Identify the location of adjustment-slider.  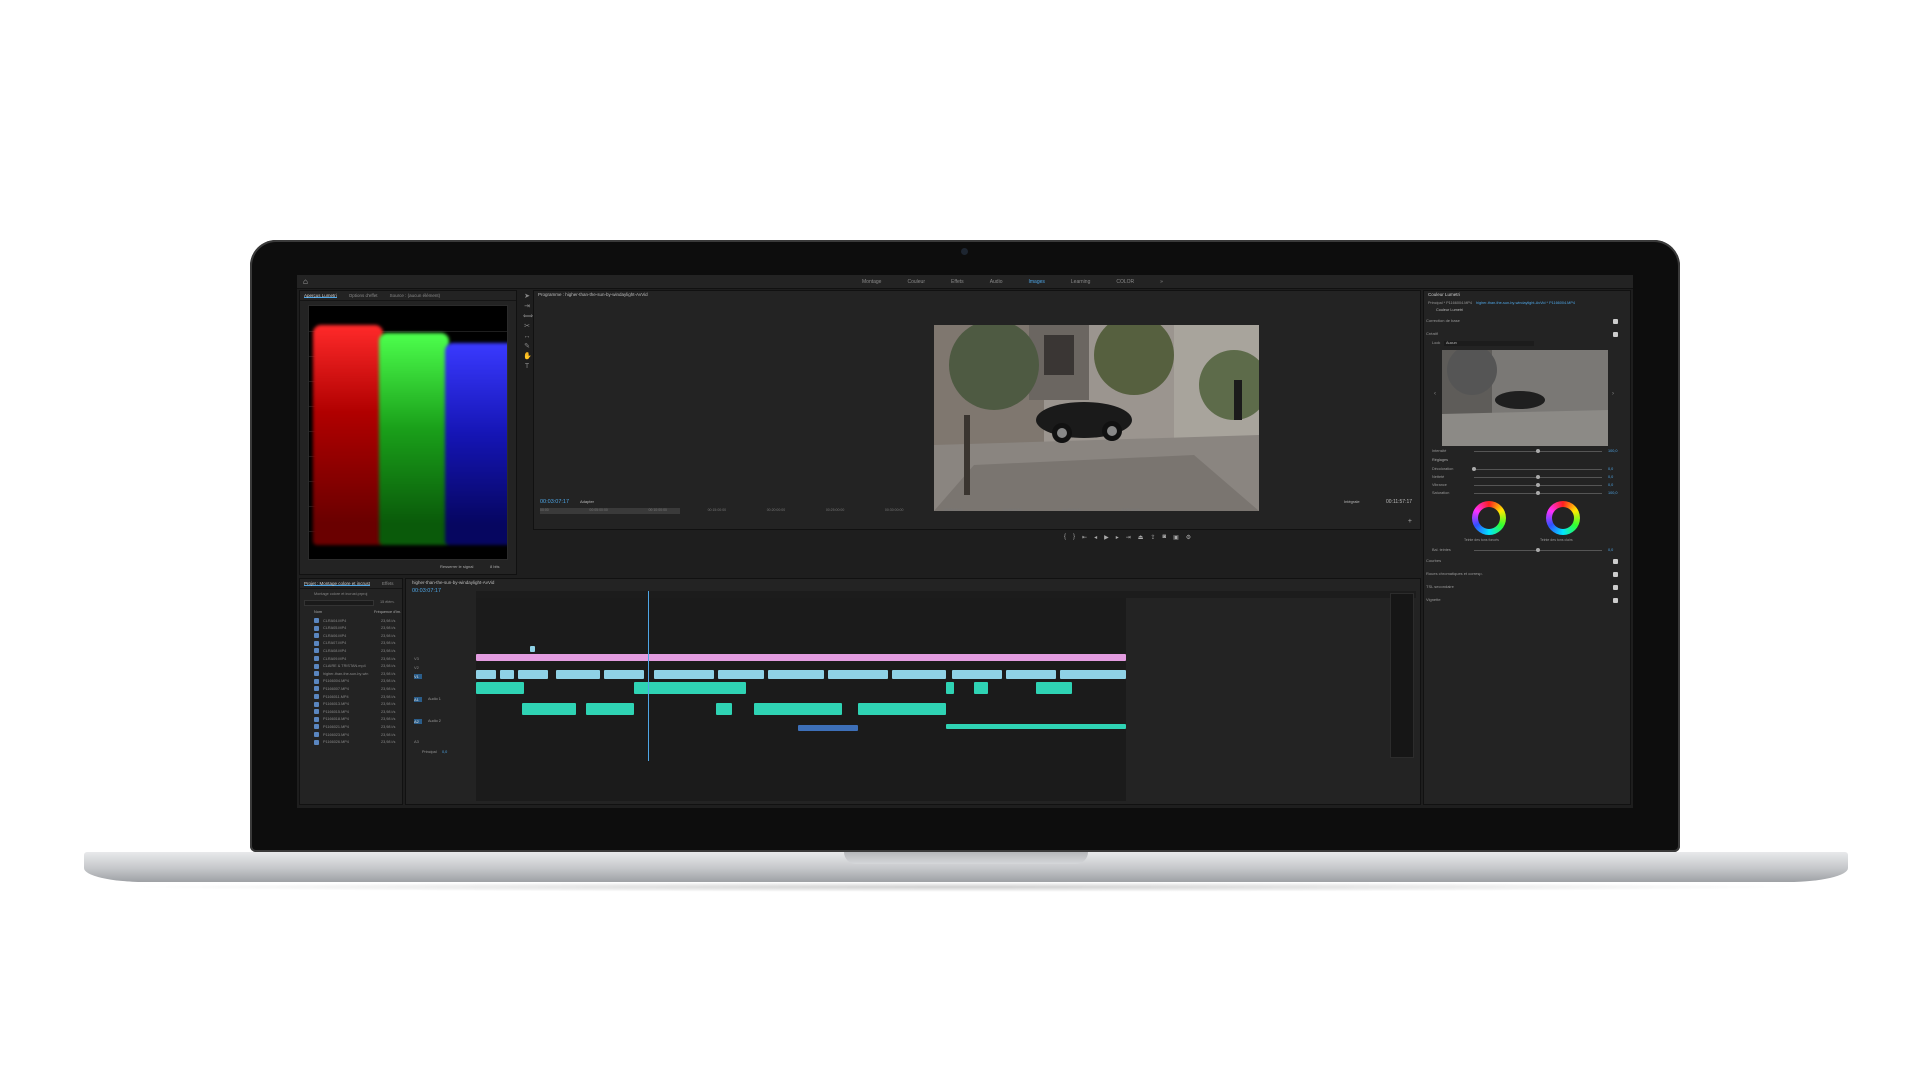
(1538, 469).